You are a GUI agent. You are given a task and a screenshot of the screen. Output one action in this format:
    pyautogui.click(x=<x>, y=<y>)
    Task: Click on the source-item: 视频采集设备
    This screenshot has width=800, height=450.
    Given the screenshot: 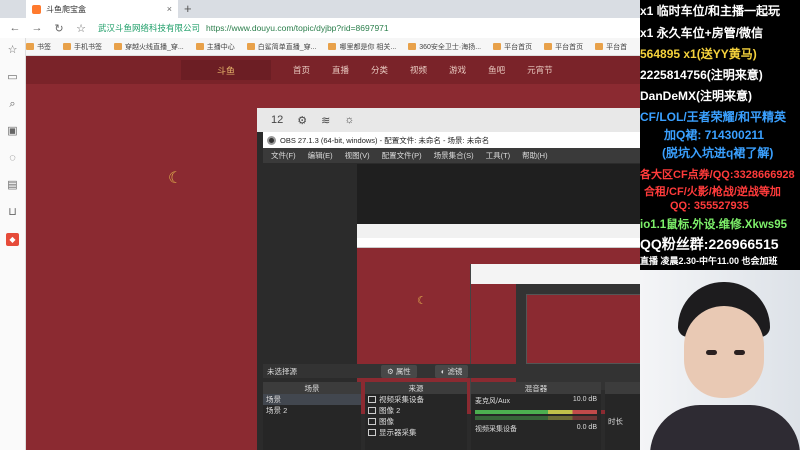 What is the action you would take?
    pyautogui.click(x=416, y=399)
    